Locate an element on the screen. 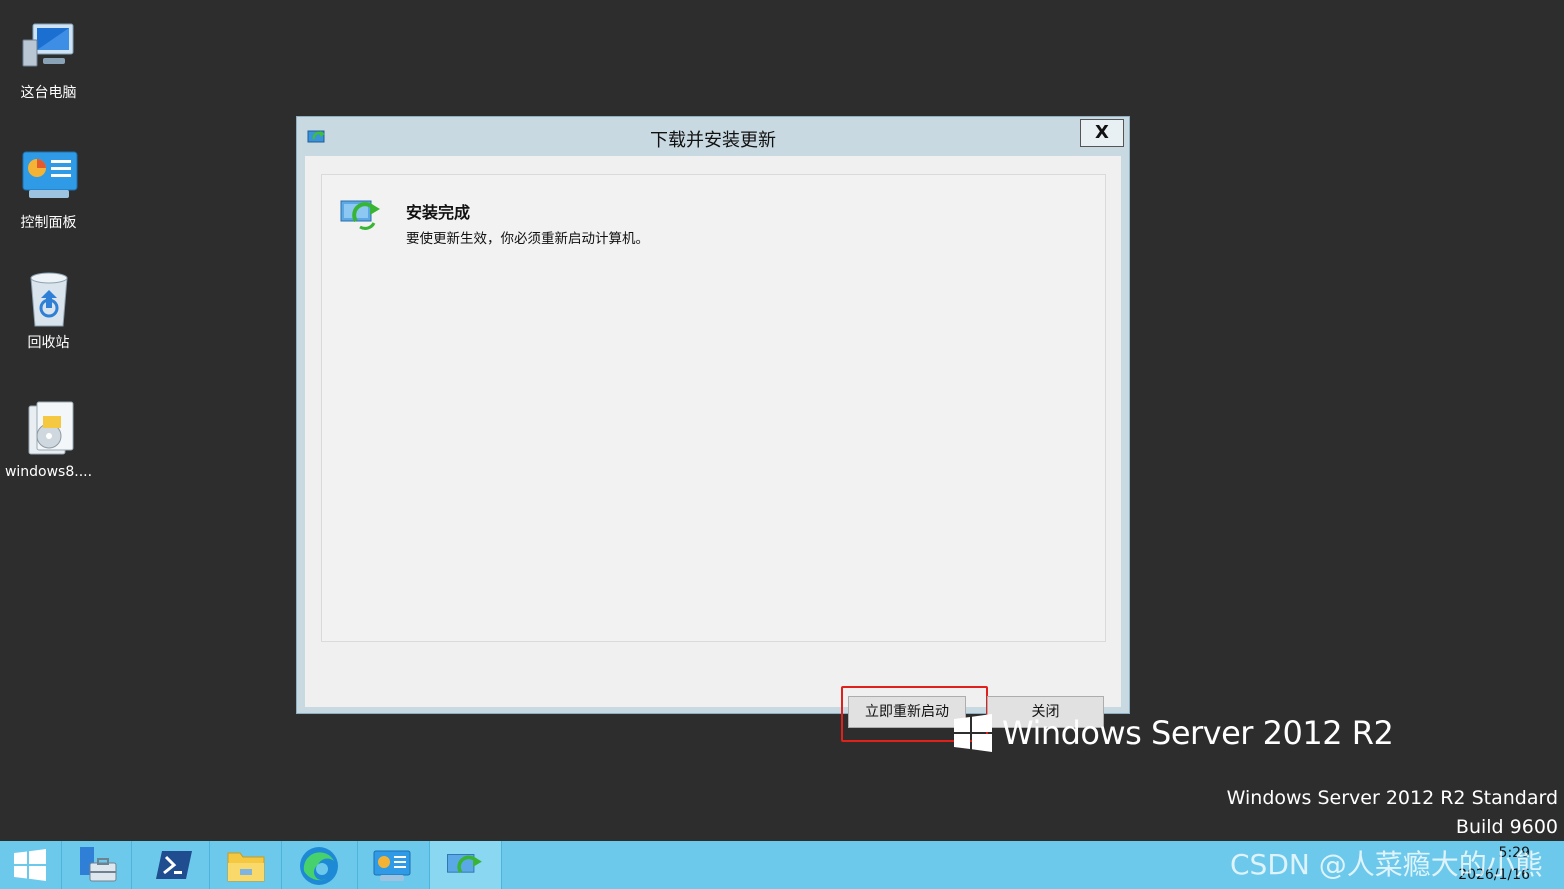 This screenshot has height=889, width=1564. restart-now-button: 立即重新启动 is located at coordinates (907, 712).